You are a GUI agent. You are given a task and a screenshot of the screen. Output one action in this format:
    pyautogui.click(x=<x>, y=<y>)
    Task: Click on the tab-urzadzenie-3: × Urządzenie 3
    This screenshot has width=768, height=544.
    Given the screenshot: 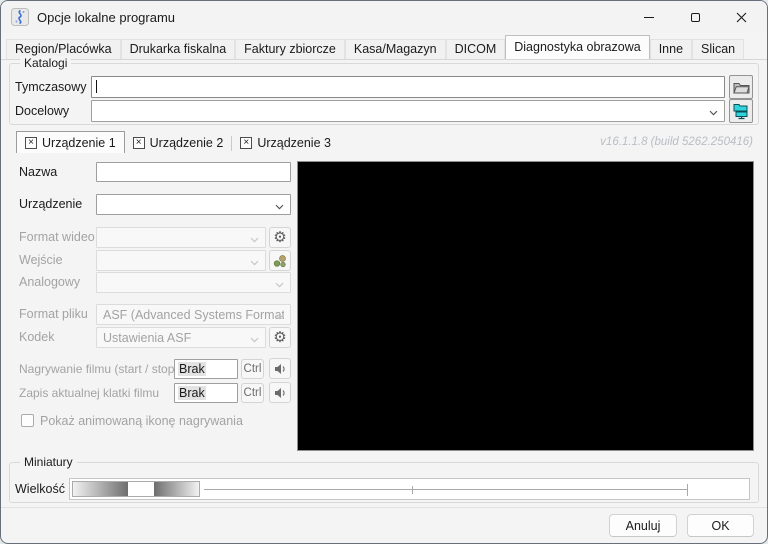 What is the action you would take?
    pyautogui.click(x=285, y=143)
    